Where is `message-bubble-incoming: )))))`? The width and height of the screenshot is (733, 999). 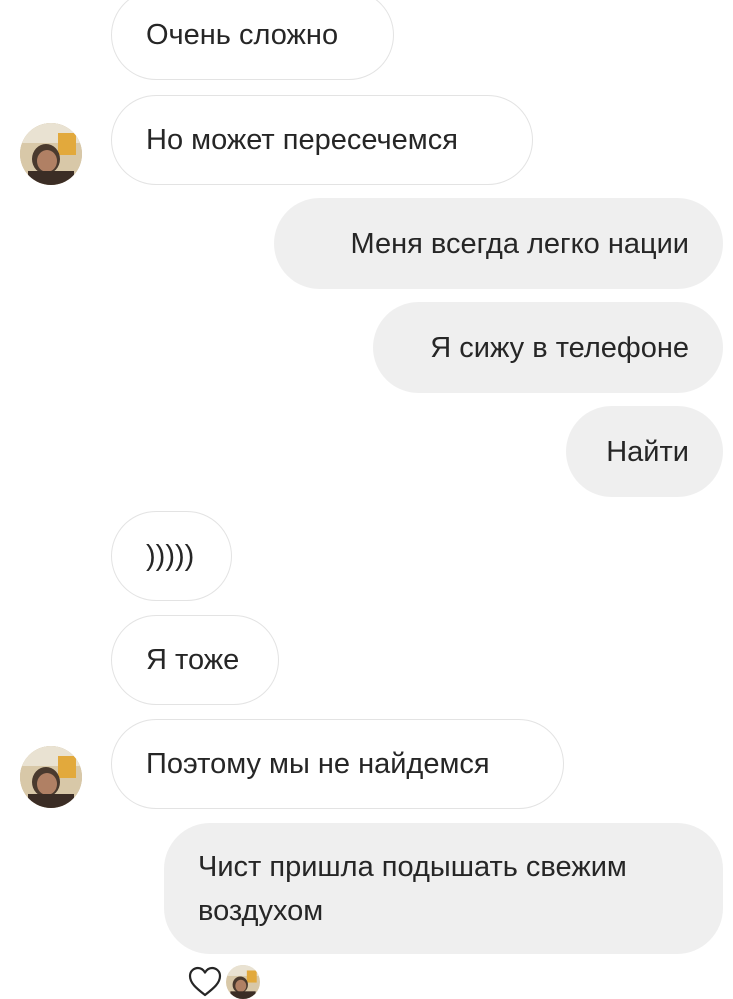 message-bubble-incoming: ))))) is located at coordinates (171, 556).